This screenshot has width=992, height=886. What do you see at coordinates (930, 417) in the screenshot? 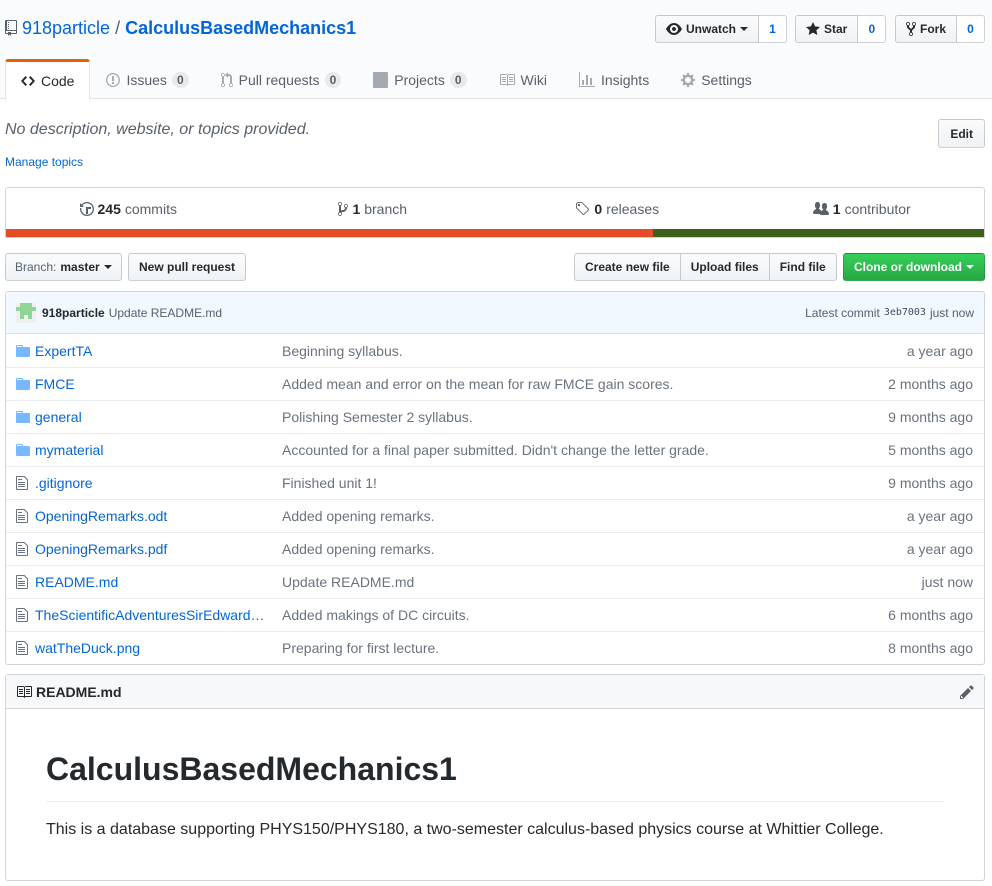
I see `file-age: 9 months ago` at bounding box center [930, 417].